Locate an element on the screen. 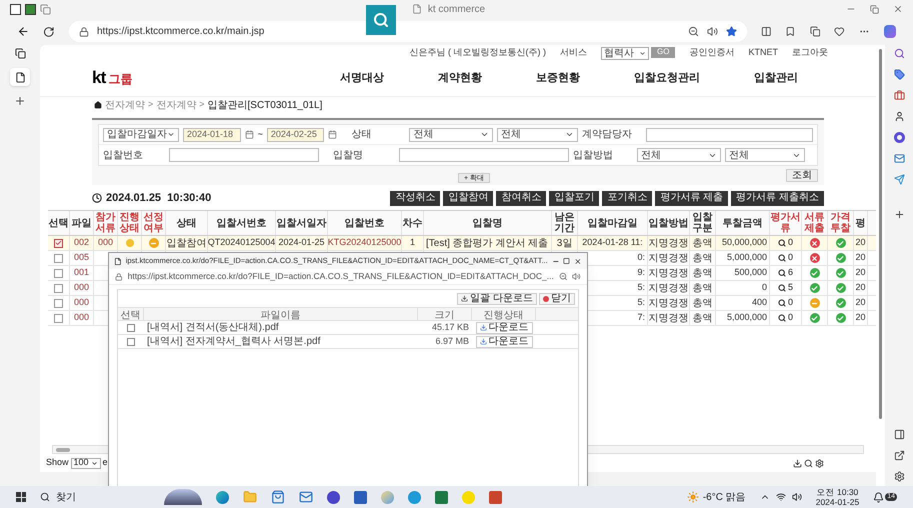  copilot-icon is located at coordinates (890, 31).